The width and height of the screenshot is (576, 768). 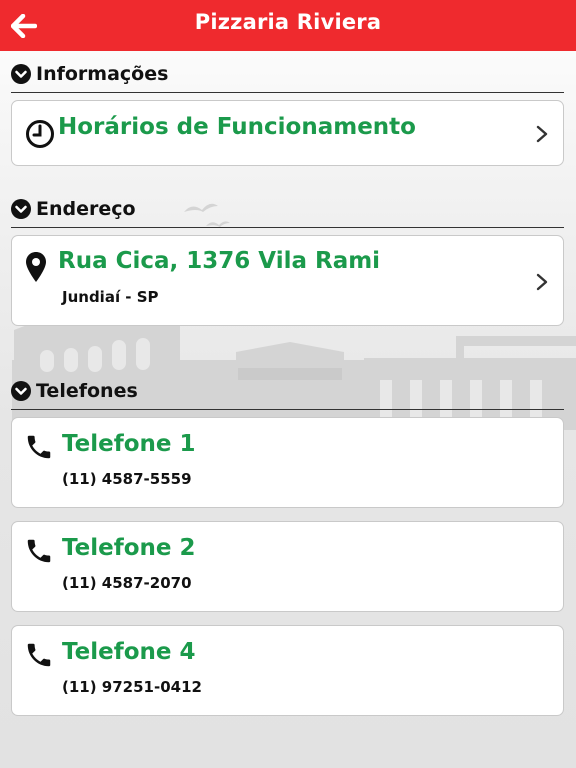 I want to click on list-item-opening-hours: Horários de Funcionamento, so click(x=287, y=133).